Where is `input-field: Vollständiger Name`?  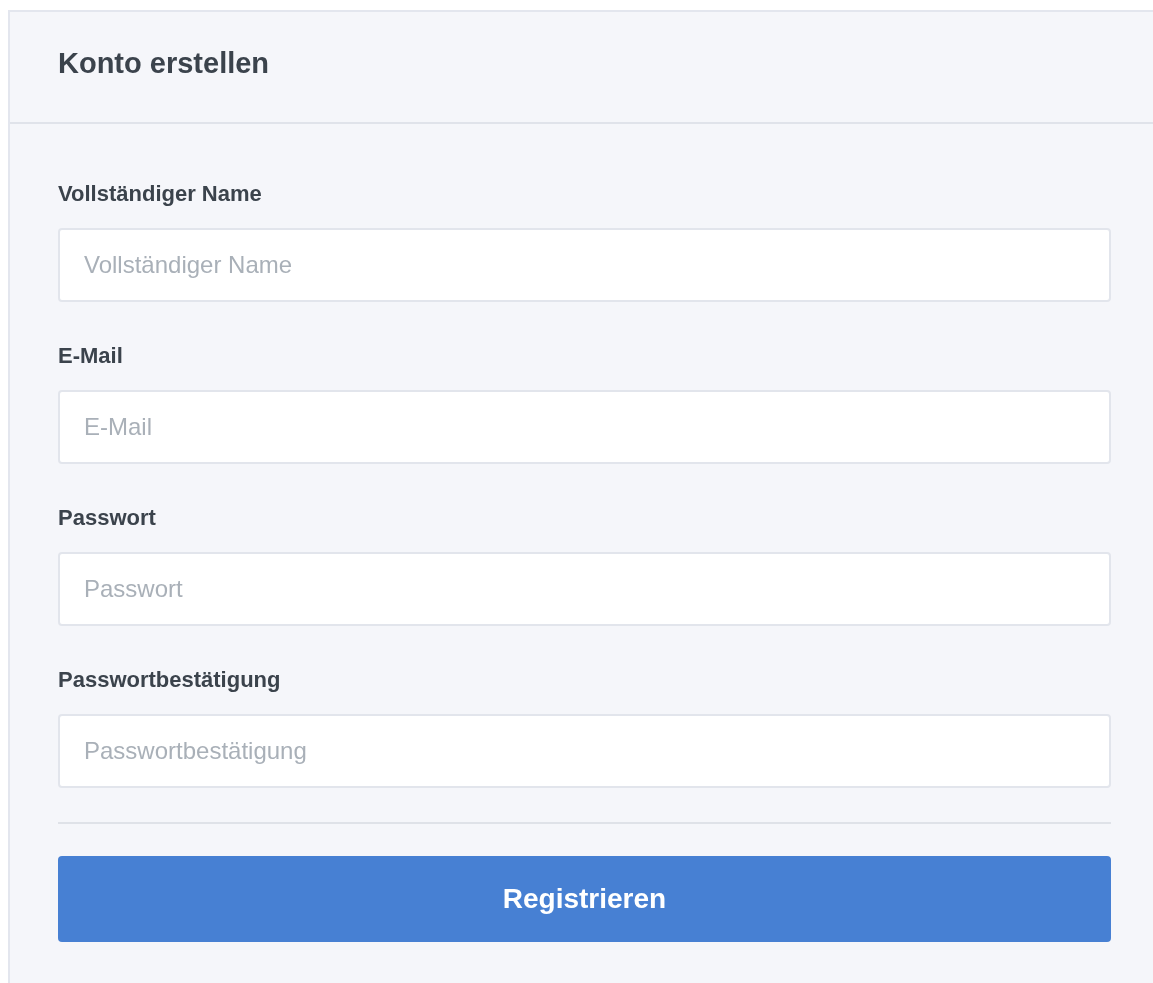 input-field: Vollständiger Name is located at coordinates (584, 265).